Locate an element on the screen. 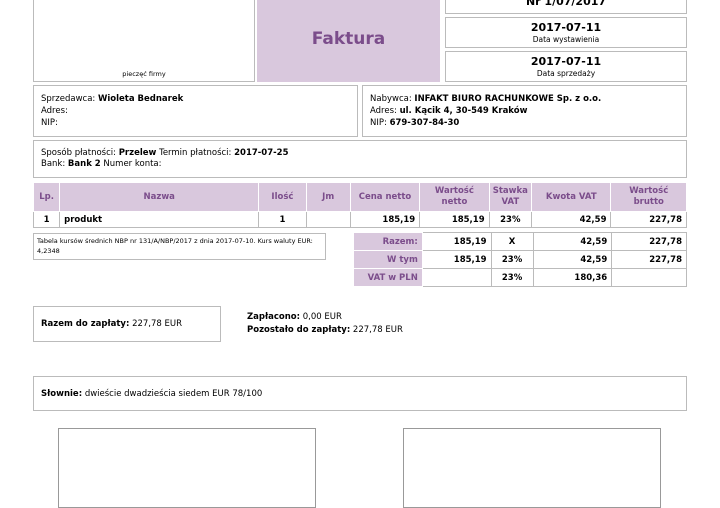 The image size is (720, 508). cell-net-value: 185,19 is located at coordinates (454, 219).